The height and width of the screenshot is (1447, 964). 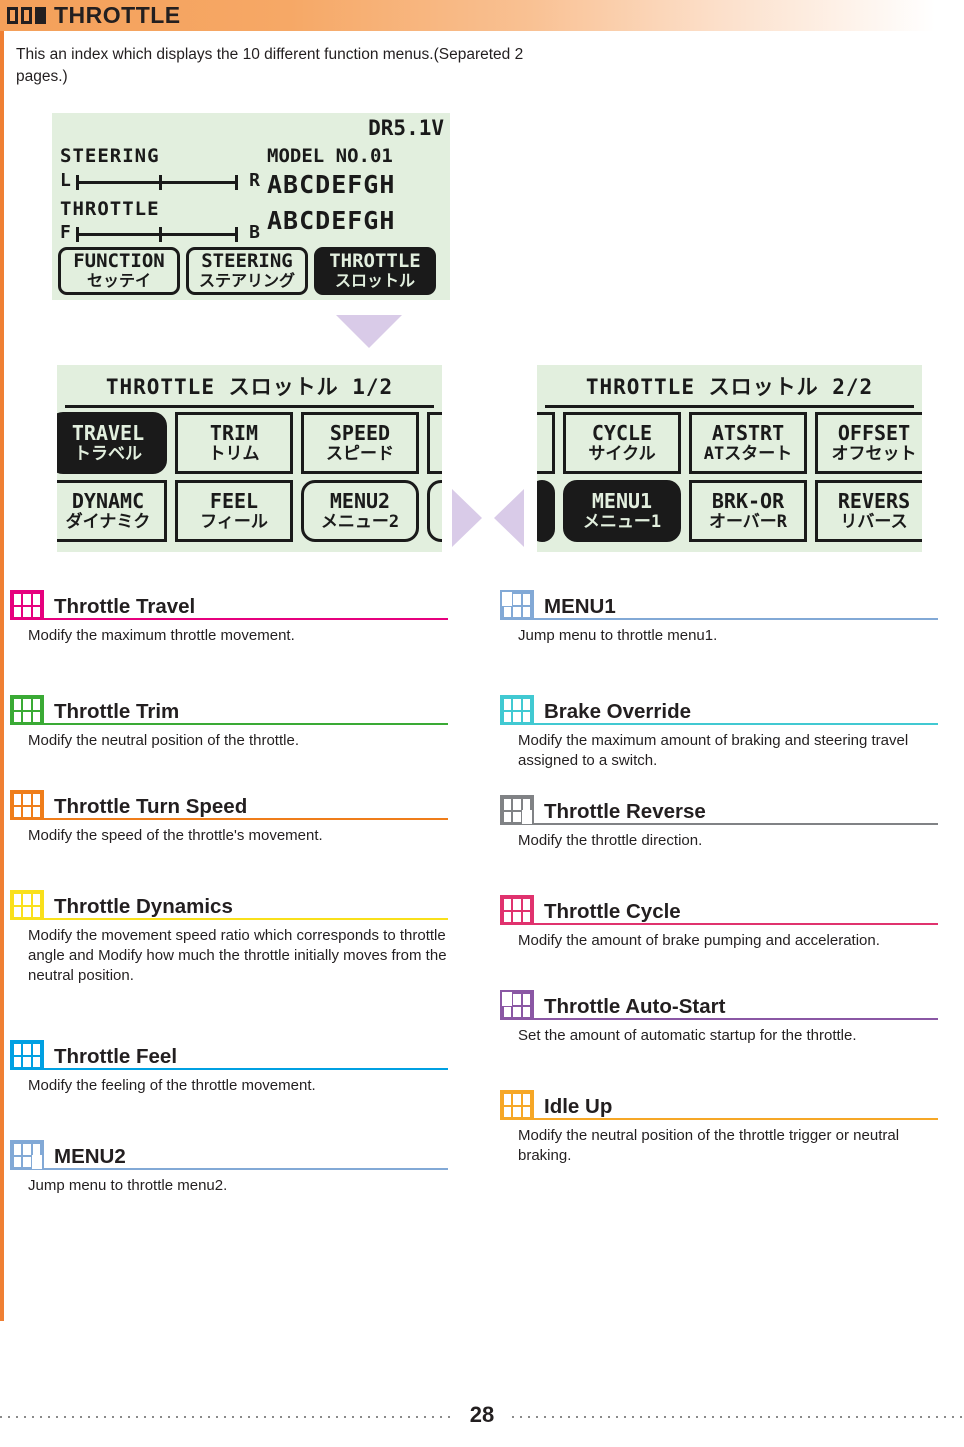 What do you see at coordinates (110, 156) in the screenshot?
I see `lcd-steering-label: STEERING` at bounding box center [110, 156].